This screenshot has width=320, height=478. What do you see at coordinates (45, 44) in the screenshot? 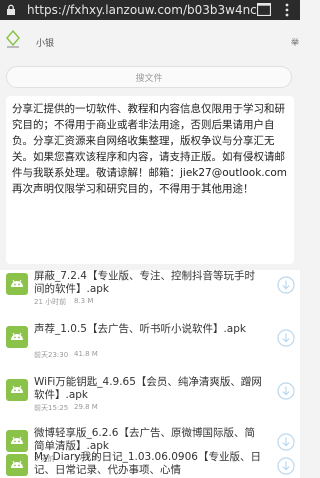
I see `site-name: 小银` at bounding box center [45, 44].